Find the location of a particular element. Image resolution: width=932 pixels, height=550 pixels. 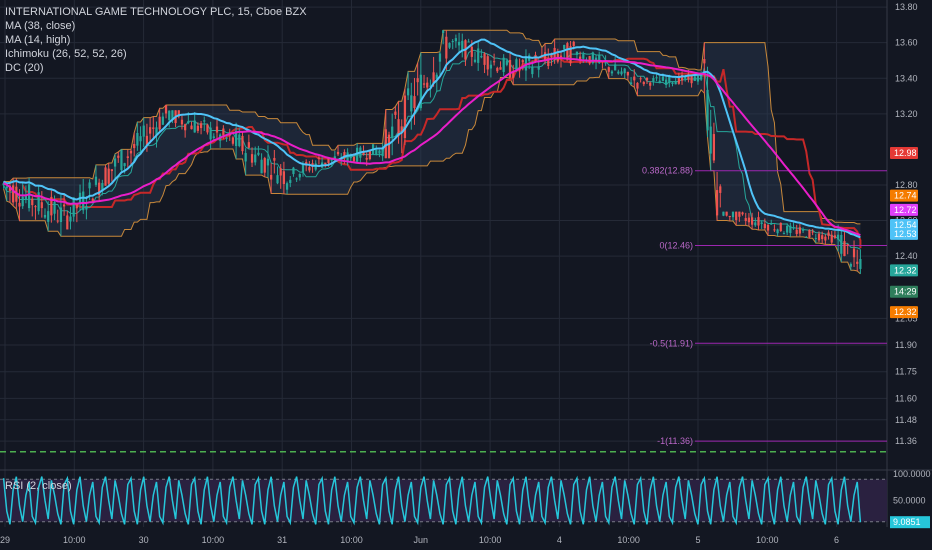

y-tick-label: 11.75 is located at coordinates (906, 372).